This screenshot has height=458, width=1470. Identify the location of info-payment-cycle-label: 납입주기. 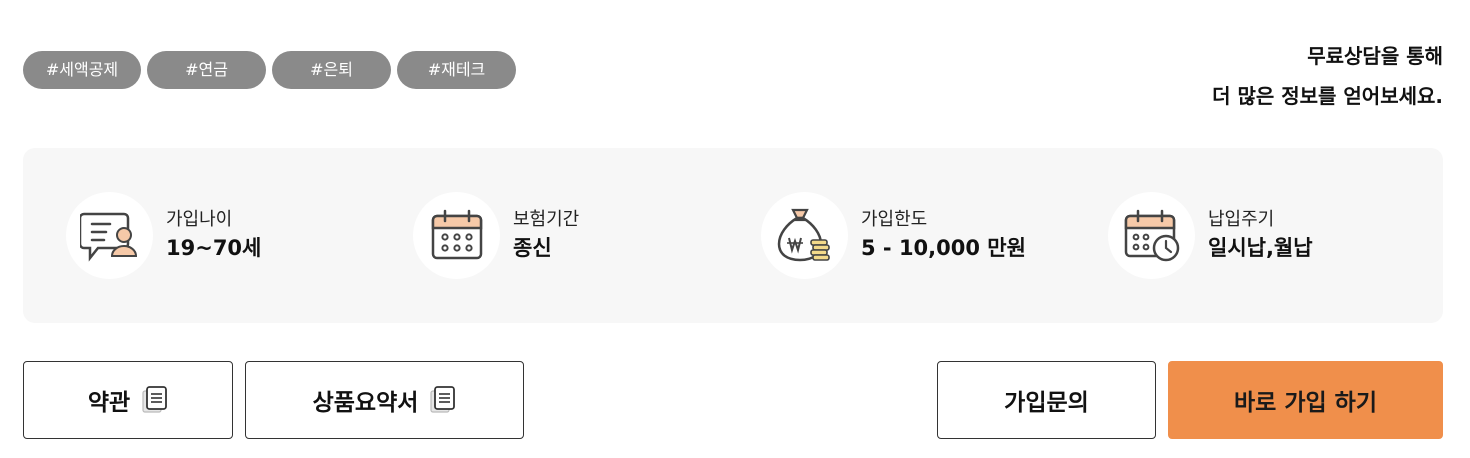
(1241, 219).